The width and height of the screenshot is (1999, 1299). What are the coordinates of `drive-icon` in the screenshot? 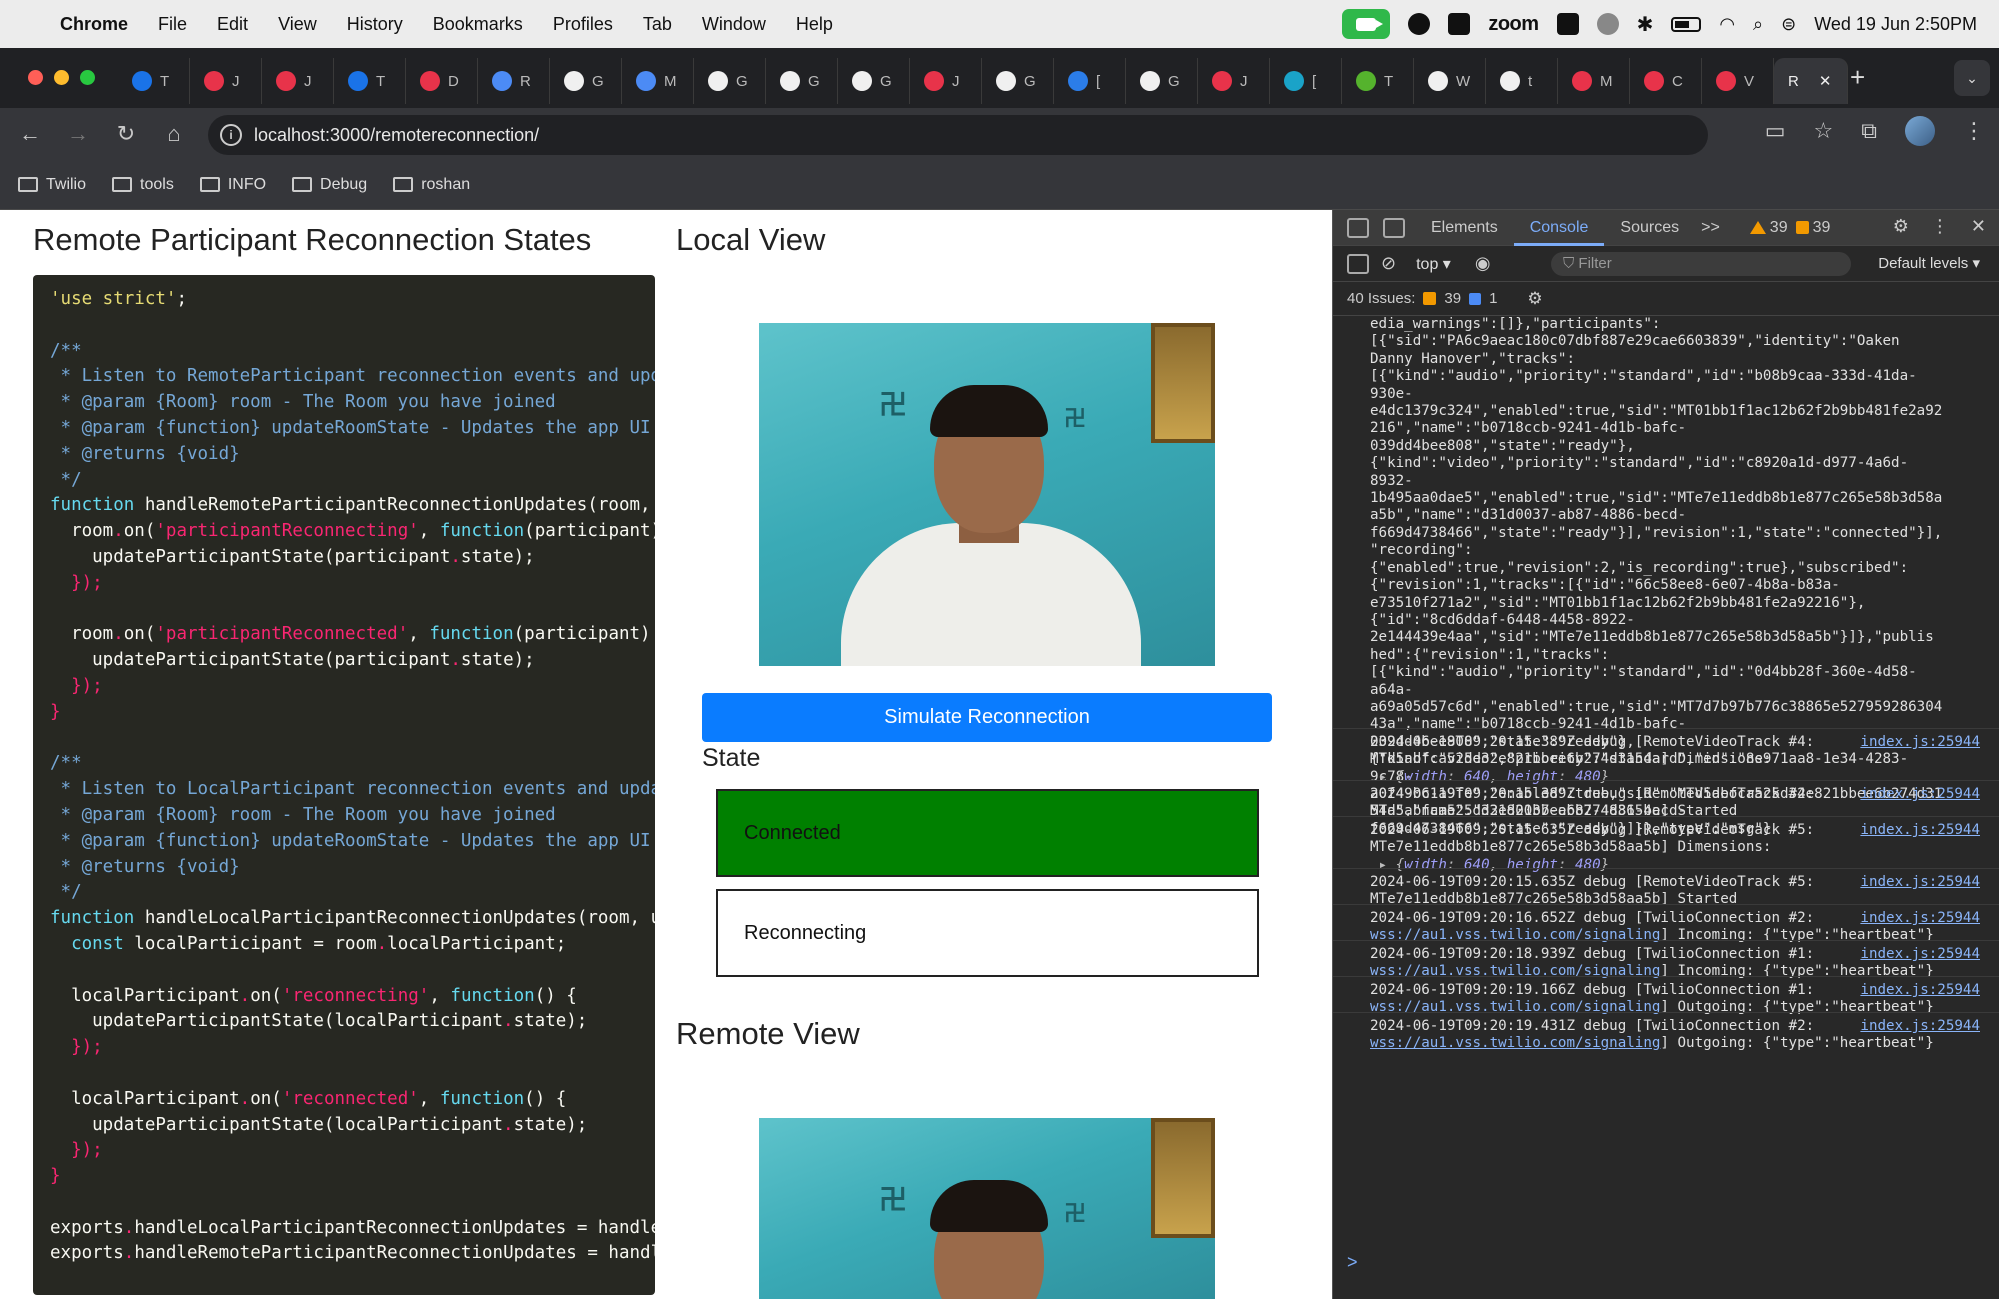 It's located at (1567, 24).